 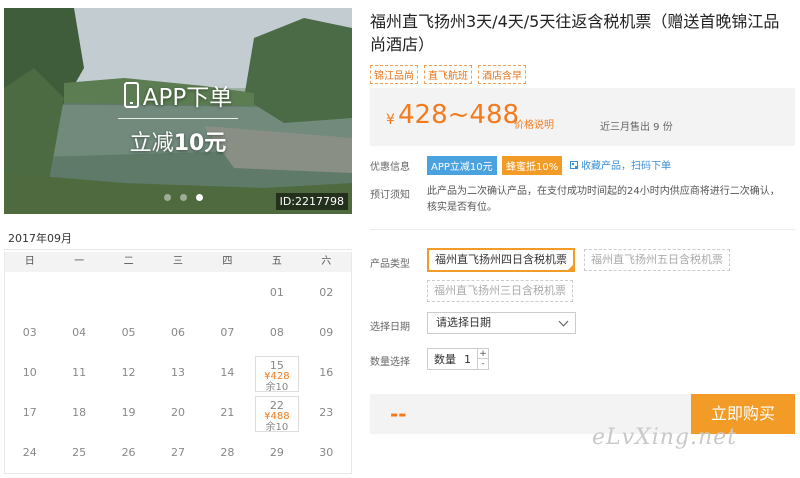 I want to click on calendar-day: 28, so click(x=227, y=454).